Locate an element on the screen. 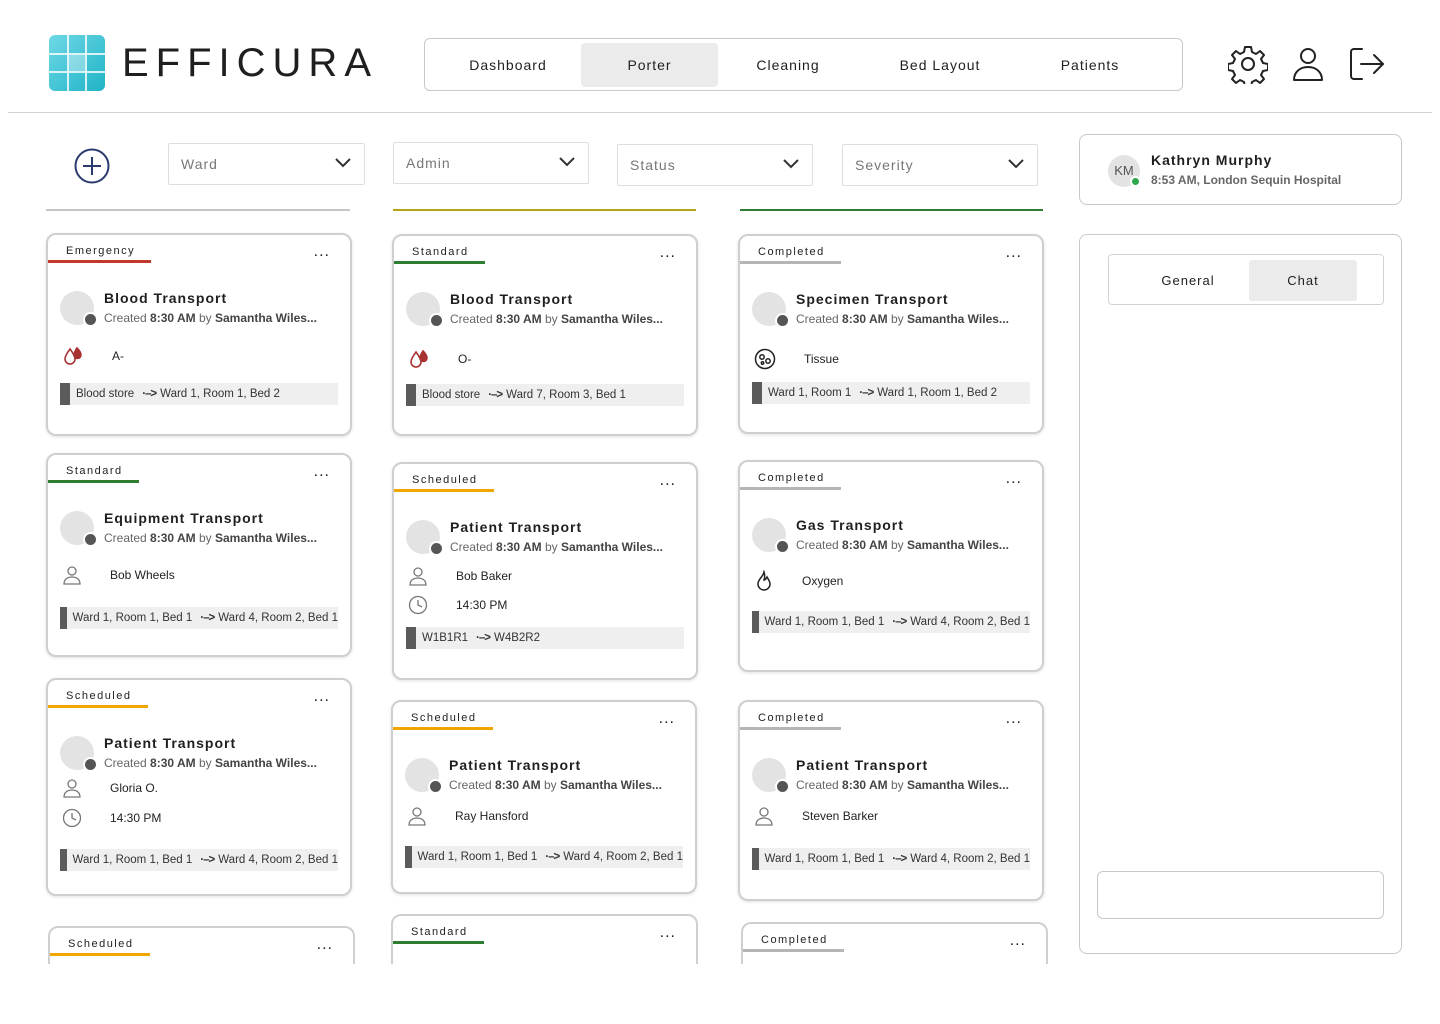 The width and height of the screenshot is (1440, 1024). task-detail: Bob Baker is located at coordinates (460, 576).